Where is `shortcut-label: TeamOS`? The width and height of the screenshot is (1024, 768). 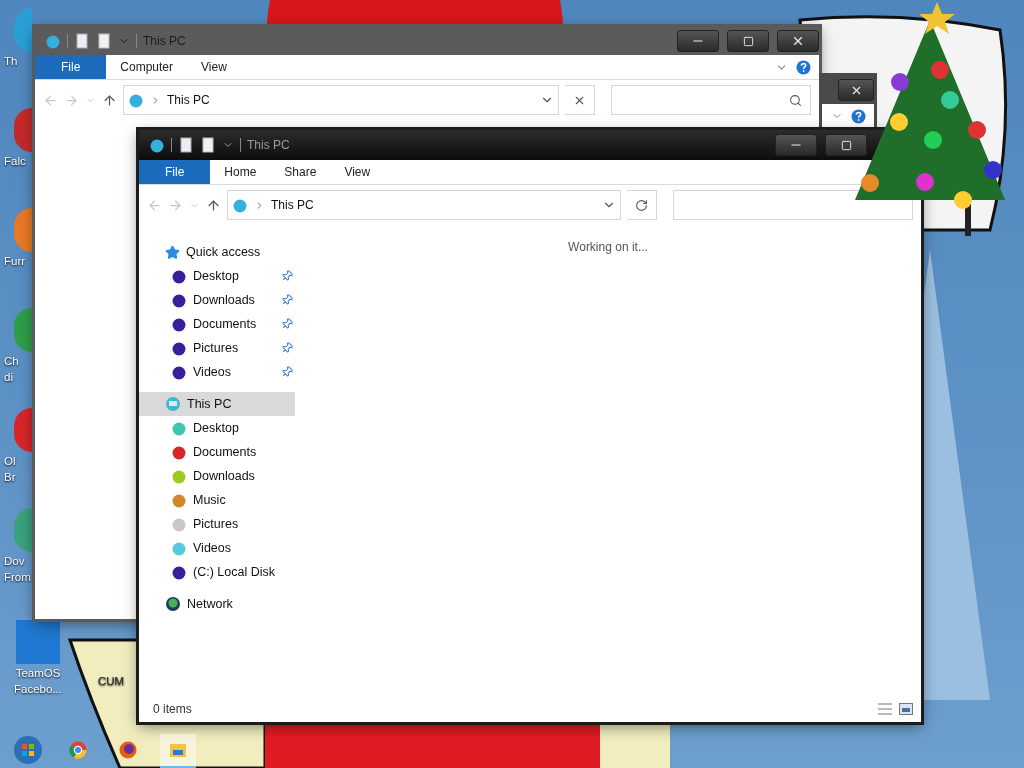
shortcut-label: TeamOS is located at coordinates (38, 673).